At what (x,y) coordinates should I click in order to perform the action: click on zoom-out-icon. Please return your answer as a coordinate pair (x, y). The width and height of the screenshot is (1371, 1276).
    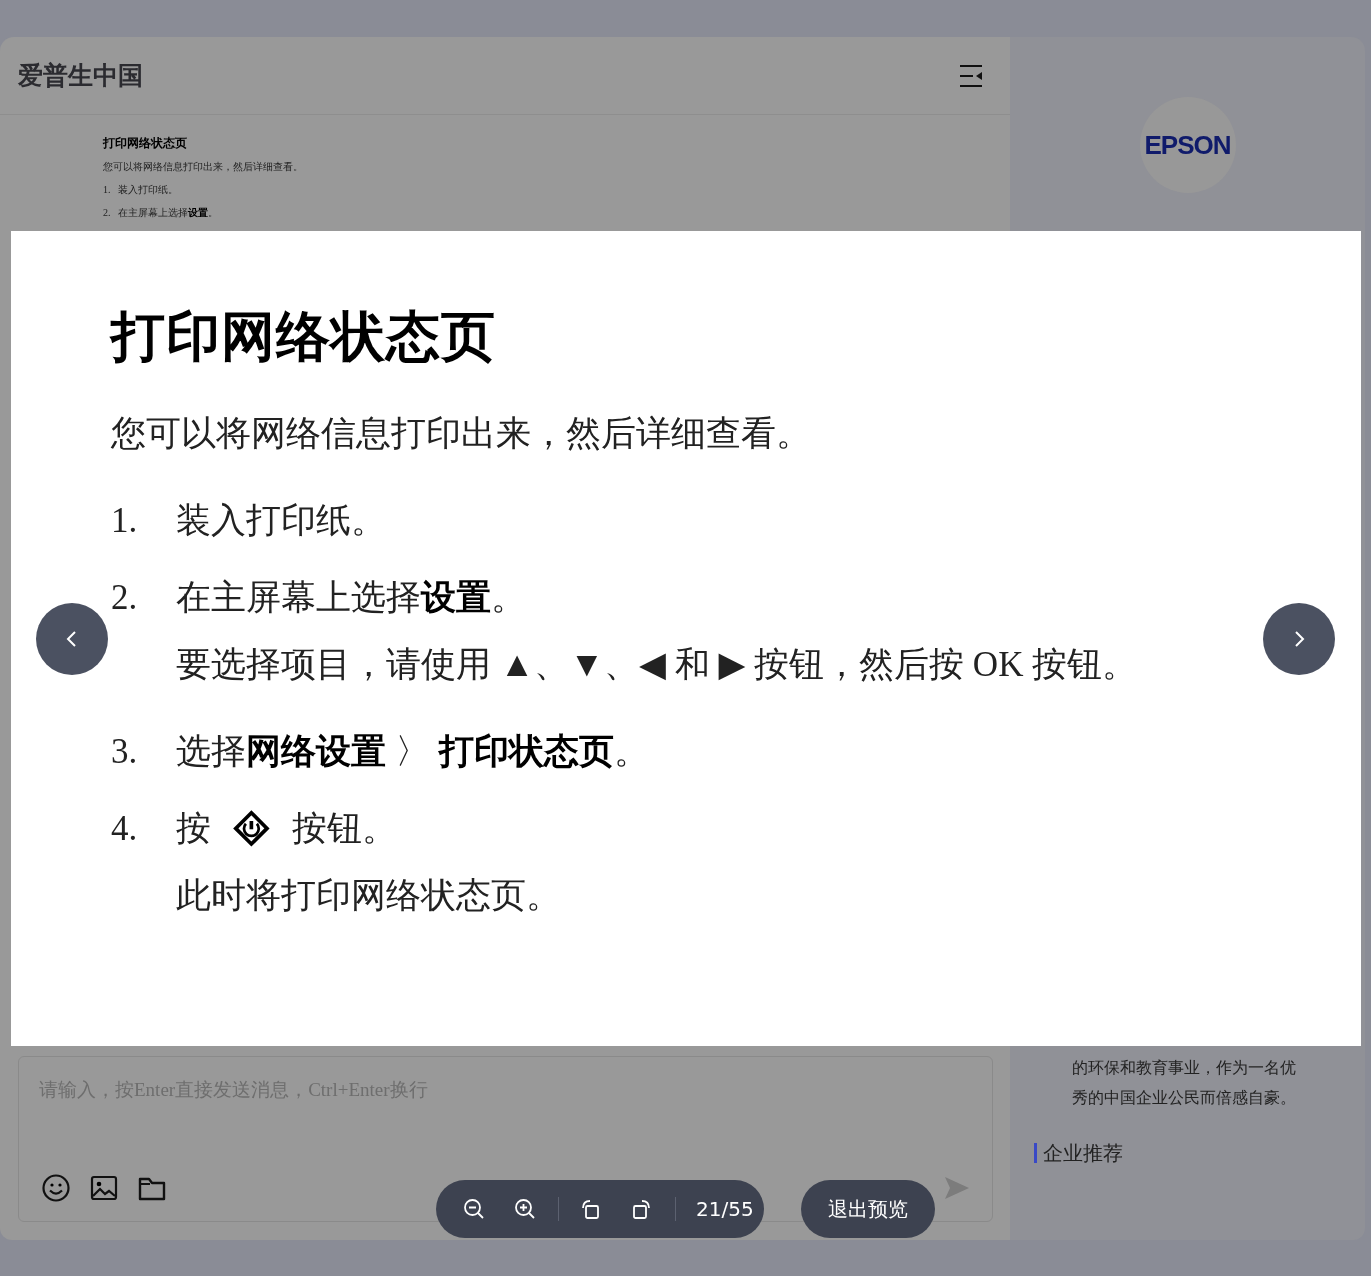
    Looking at the image, I should click on (474, 1209).